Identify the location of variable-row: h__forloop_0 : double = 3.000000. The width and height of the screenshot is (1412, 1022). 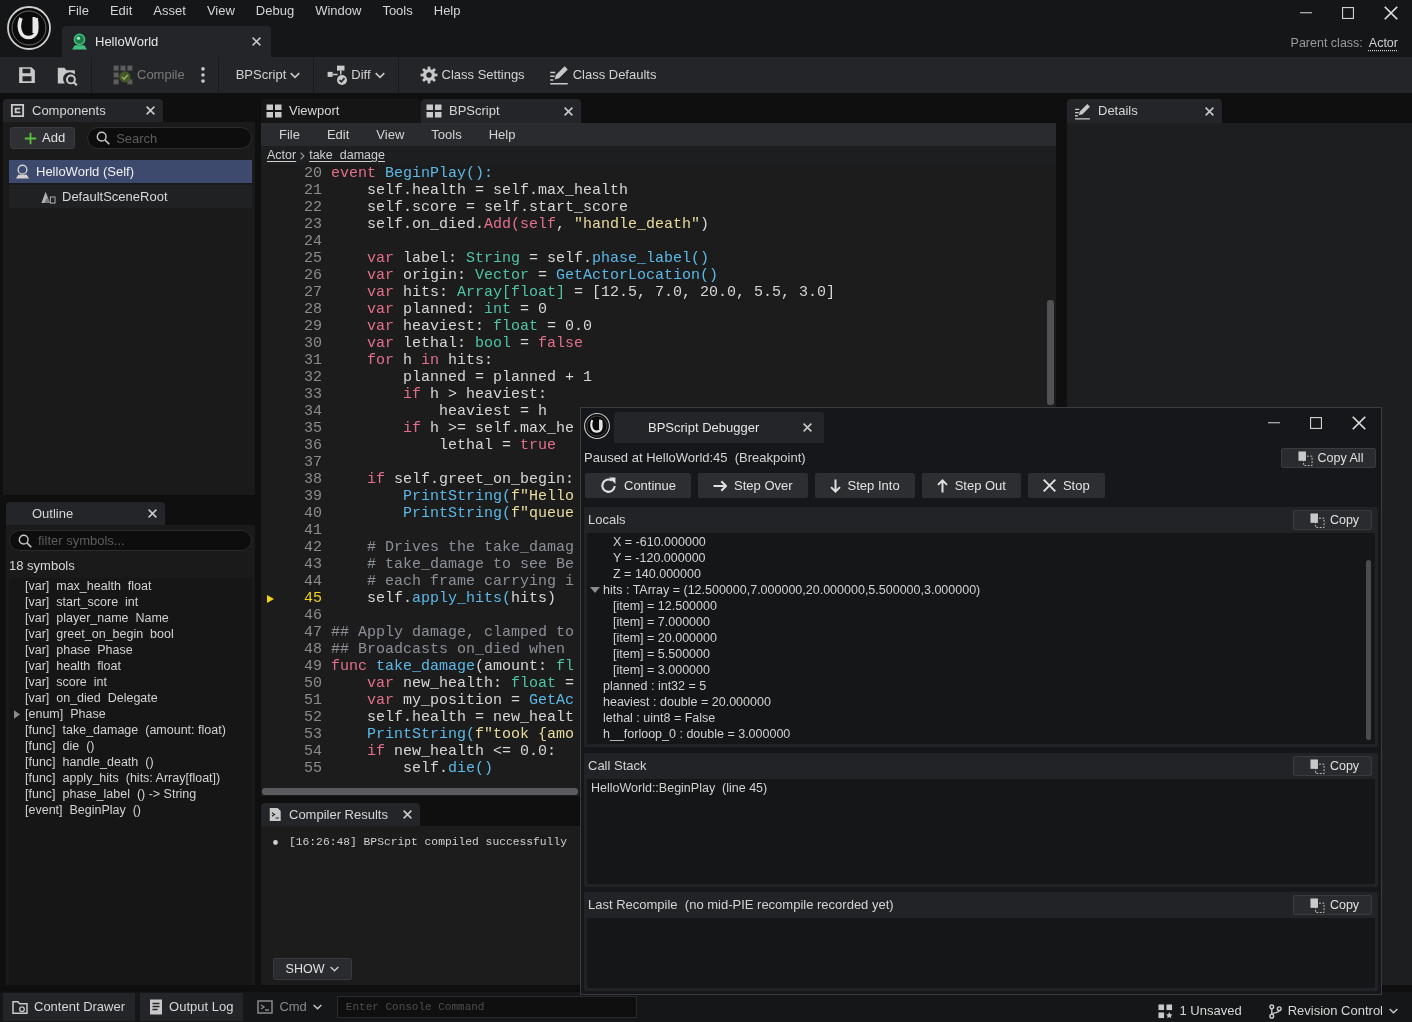
(974, 734).